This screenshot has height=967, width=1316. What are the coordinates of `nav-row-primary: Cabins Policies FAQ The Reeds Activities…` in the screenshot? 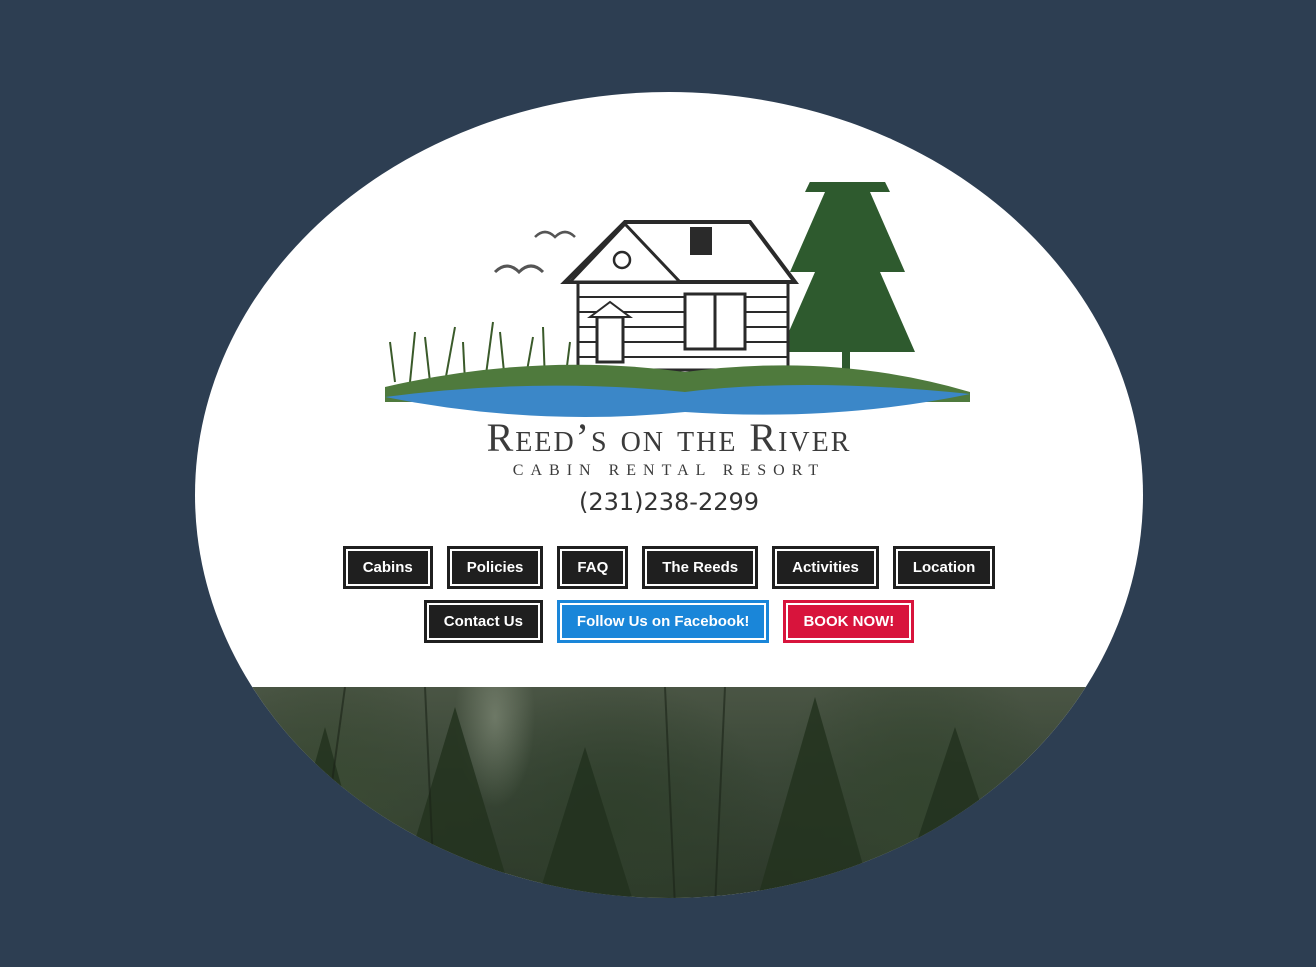 It's located at (669, 567).